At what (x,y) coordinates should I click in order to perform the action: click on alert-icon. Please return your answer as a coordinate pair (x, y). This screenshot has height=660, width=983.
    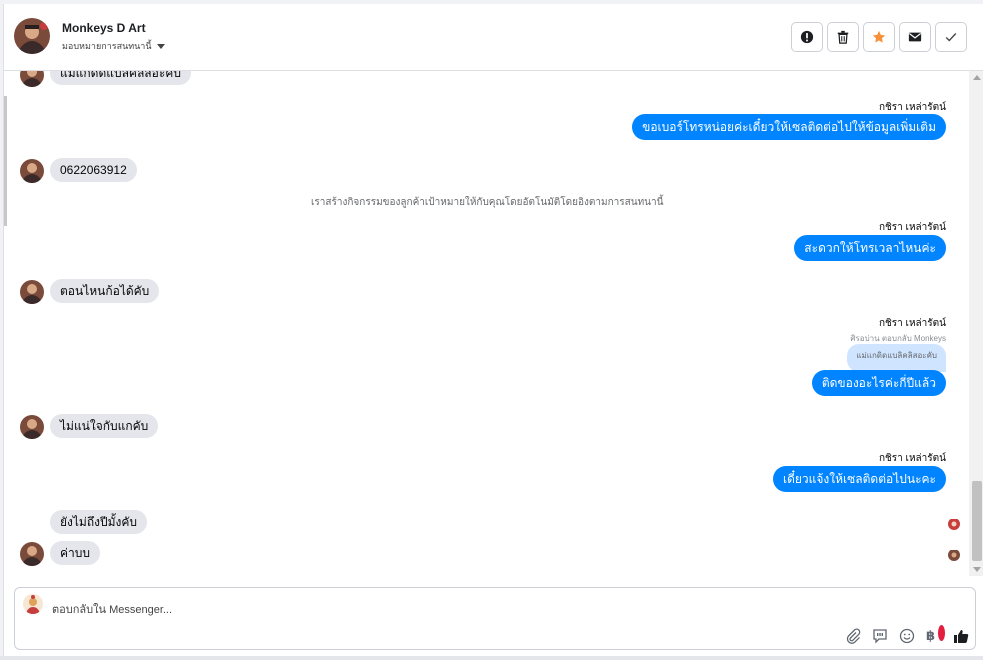
    Looking at the image, I should click on (807, 37).